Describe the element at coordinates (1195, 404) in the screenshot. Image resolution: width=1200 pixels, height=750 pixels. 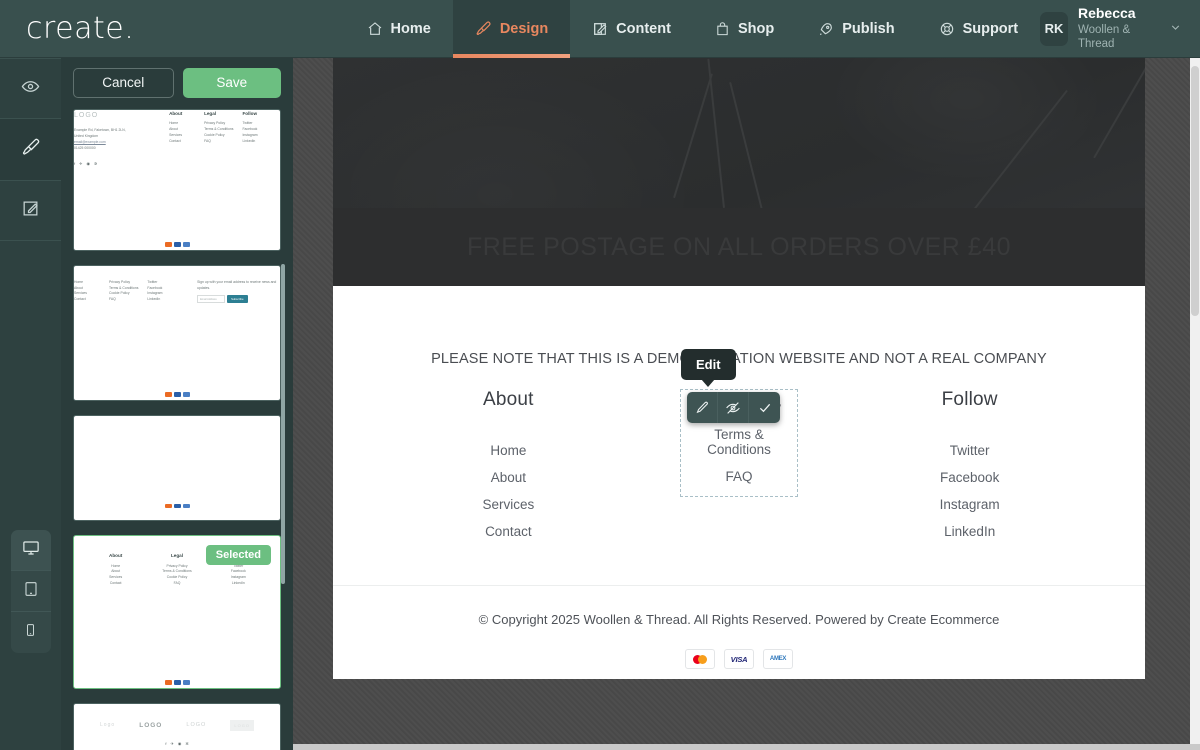
I see `canvas-scrollbar-track` at that location.